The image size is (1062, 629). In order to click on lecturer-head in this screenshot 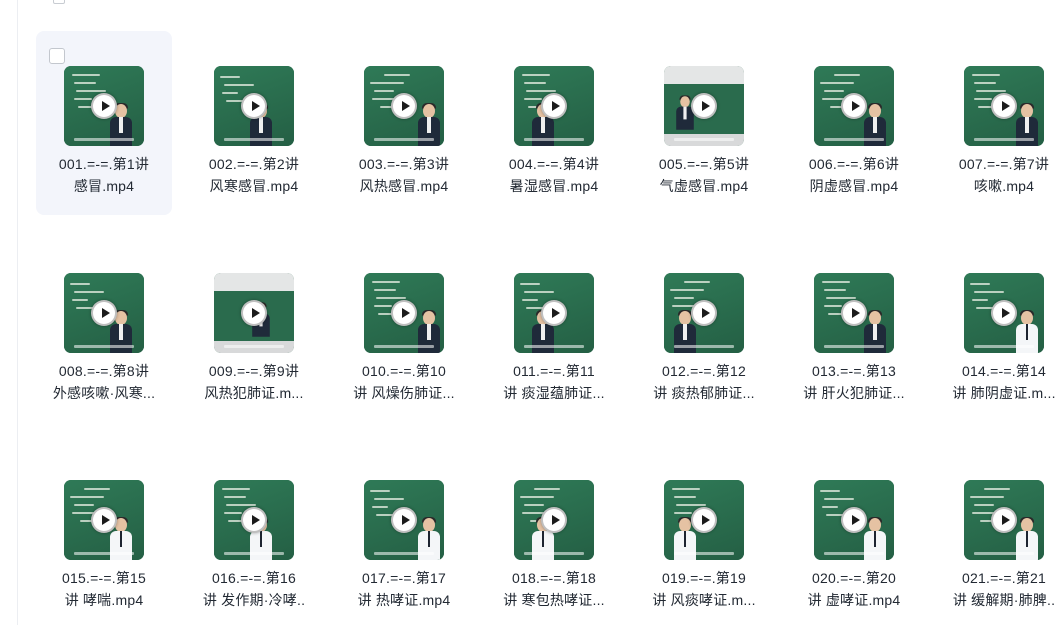, I will do `click(875, 525)`.